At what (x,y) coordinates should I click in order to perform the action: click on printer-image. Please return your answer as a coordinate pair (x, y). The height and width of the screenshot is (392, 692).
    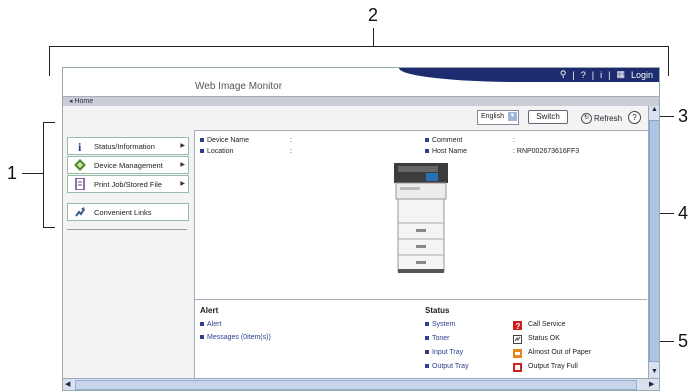
    Looking at the image, I should click on (421, 218).